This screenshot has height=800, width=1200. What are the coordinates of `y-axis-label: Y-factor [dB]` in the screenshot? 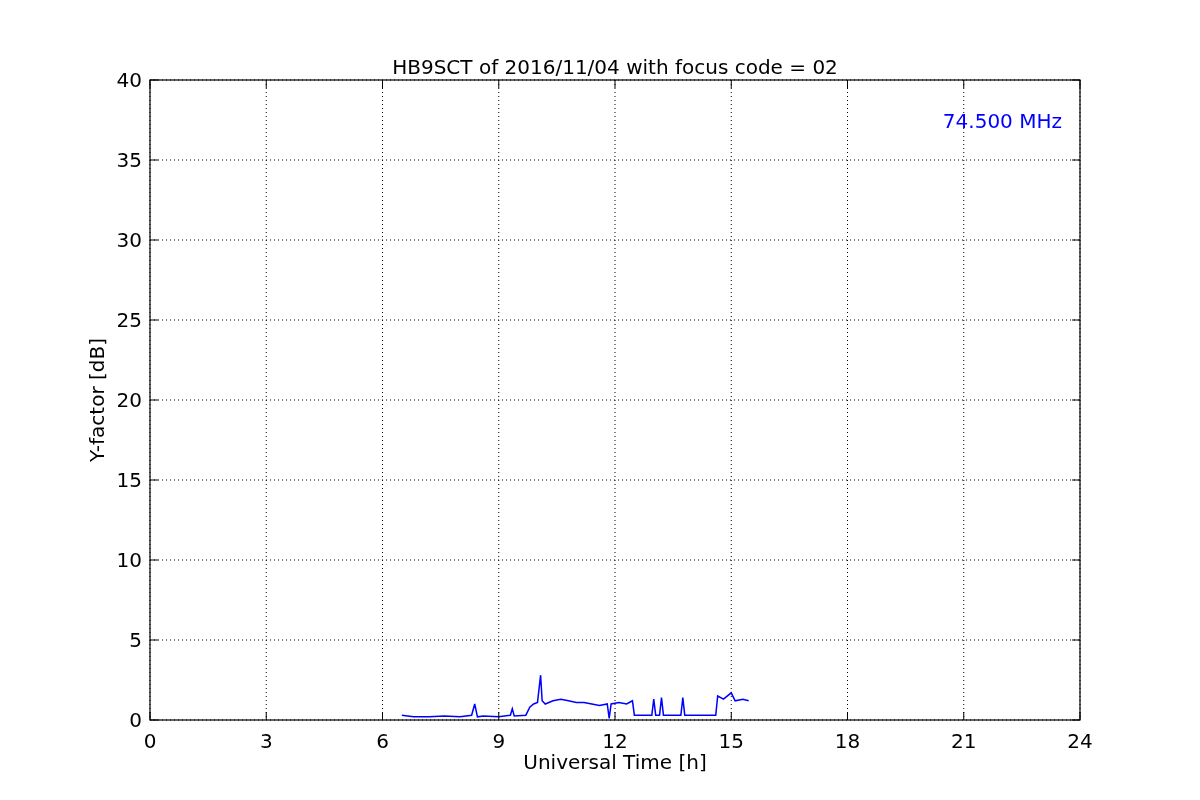 It's located at (97, 400).